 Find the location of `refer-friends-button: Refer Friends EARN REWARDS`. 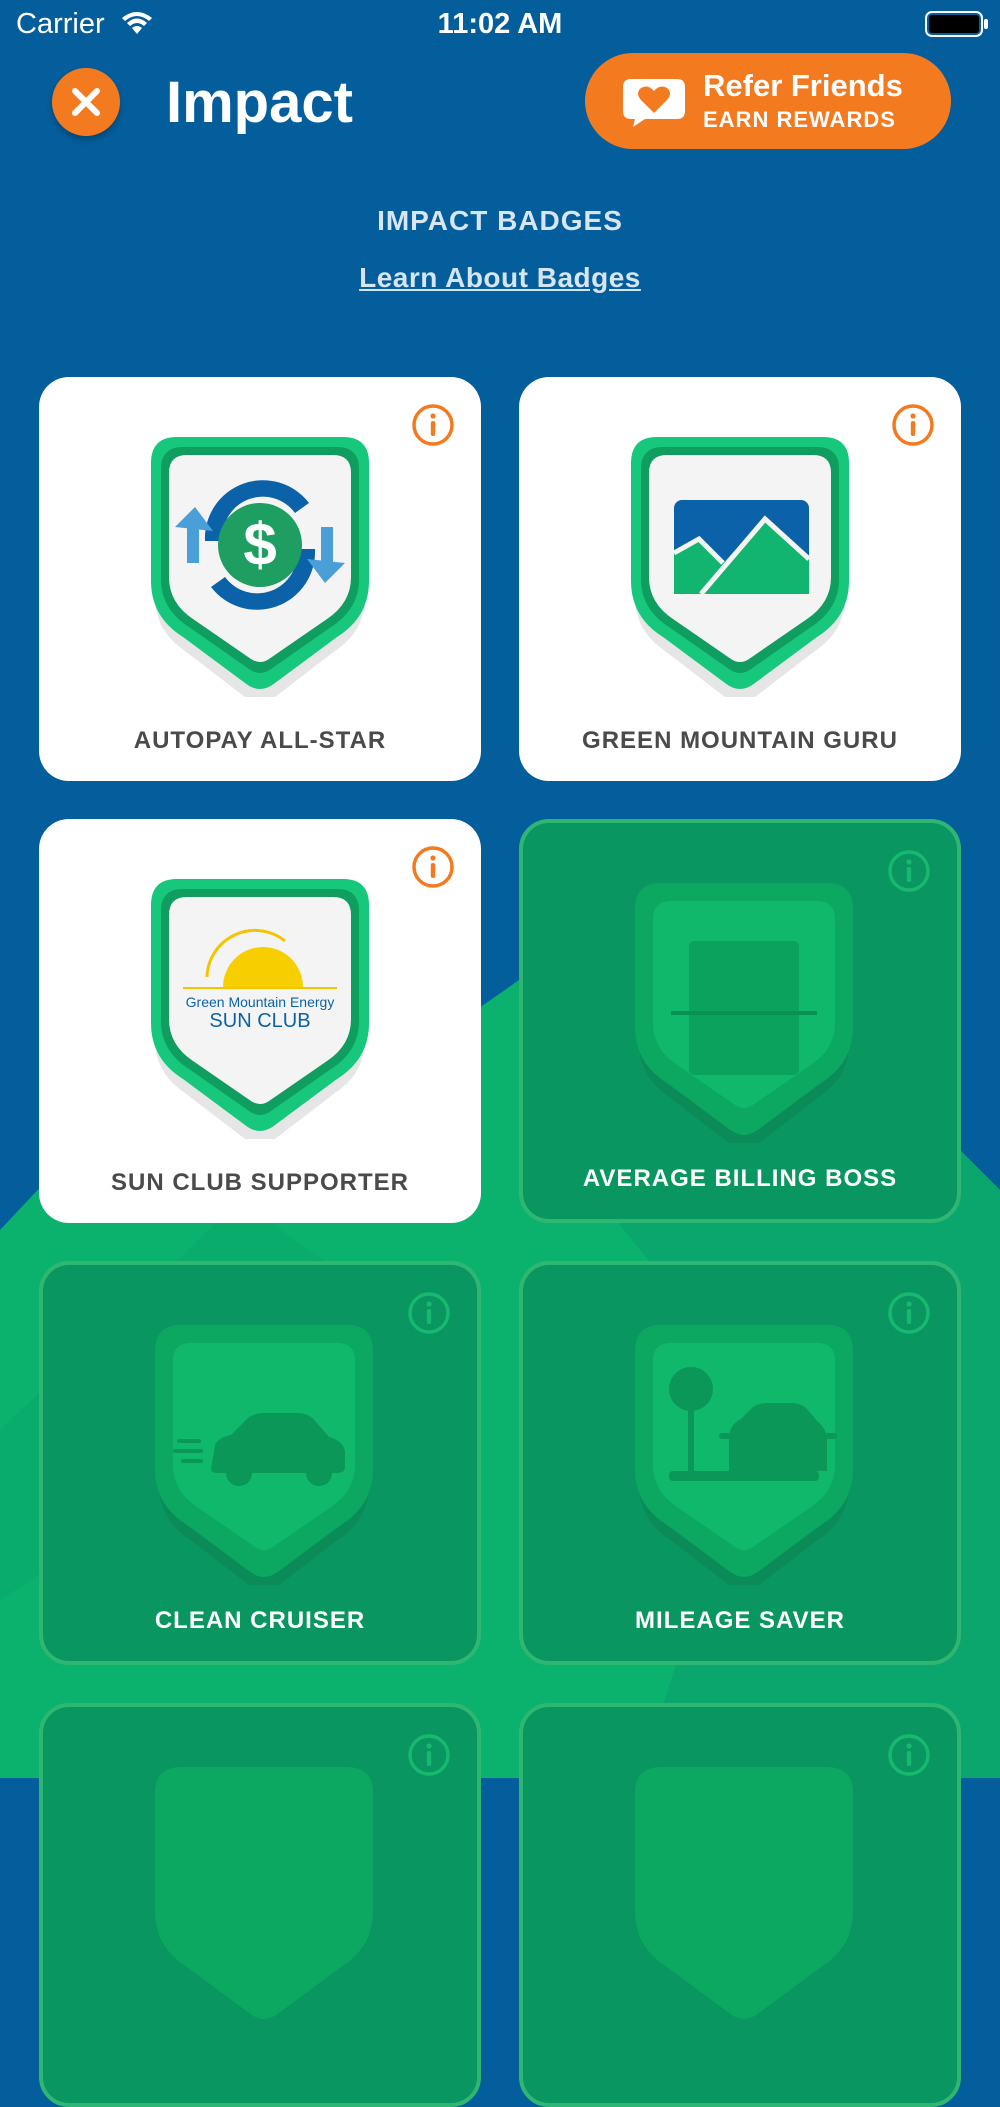

refer-friends-button: Refer Friends EARN REWARDS is located at coordinates (768, 101).